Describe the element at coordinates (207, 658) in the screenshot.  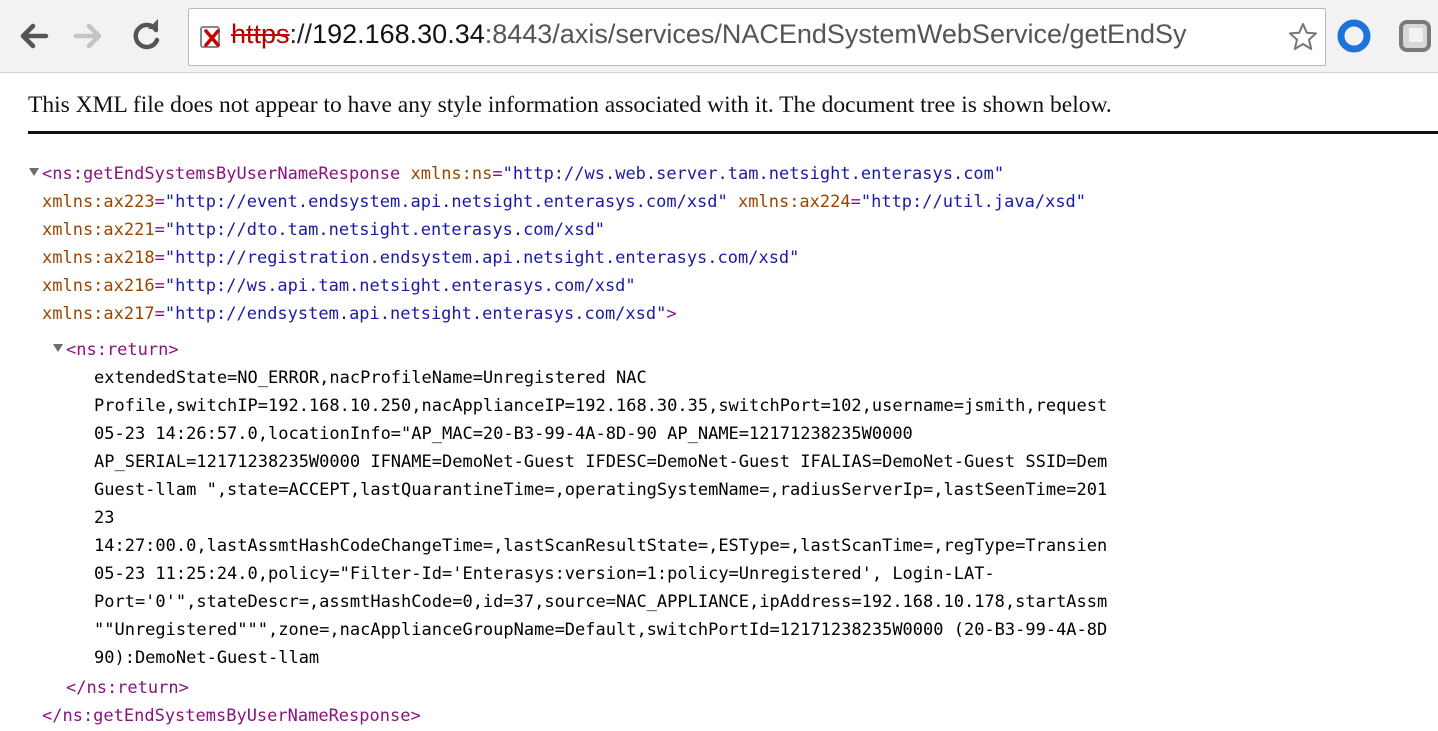
I see `xml-text-line: 90):DemoNet-Guest-llam` at that location.